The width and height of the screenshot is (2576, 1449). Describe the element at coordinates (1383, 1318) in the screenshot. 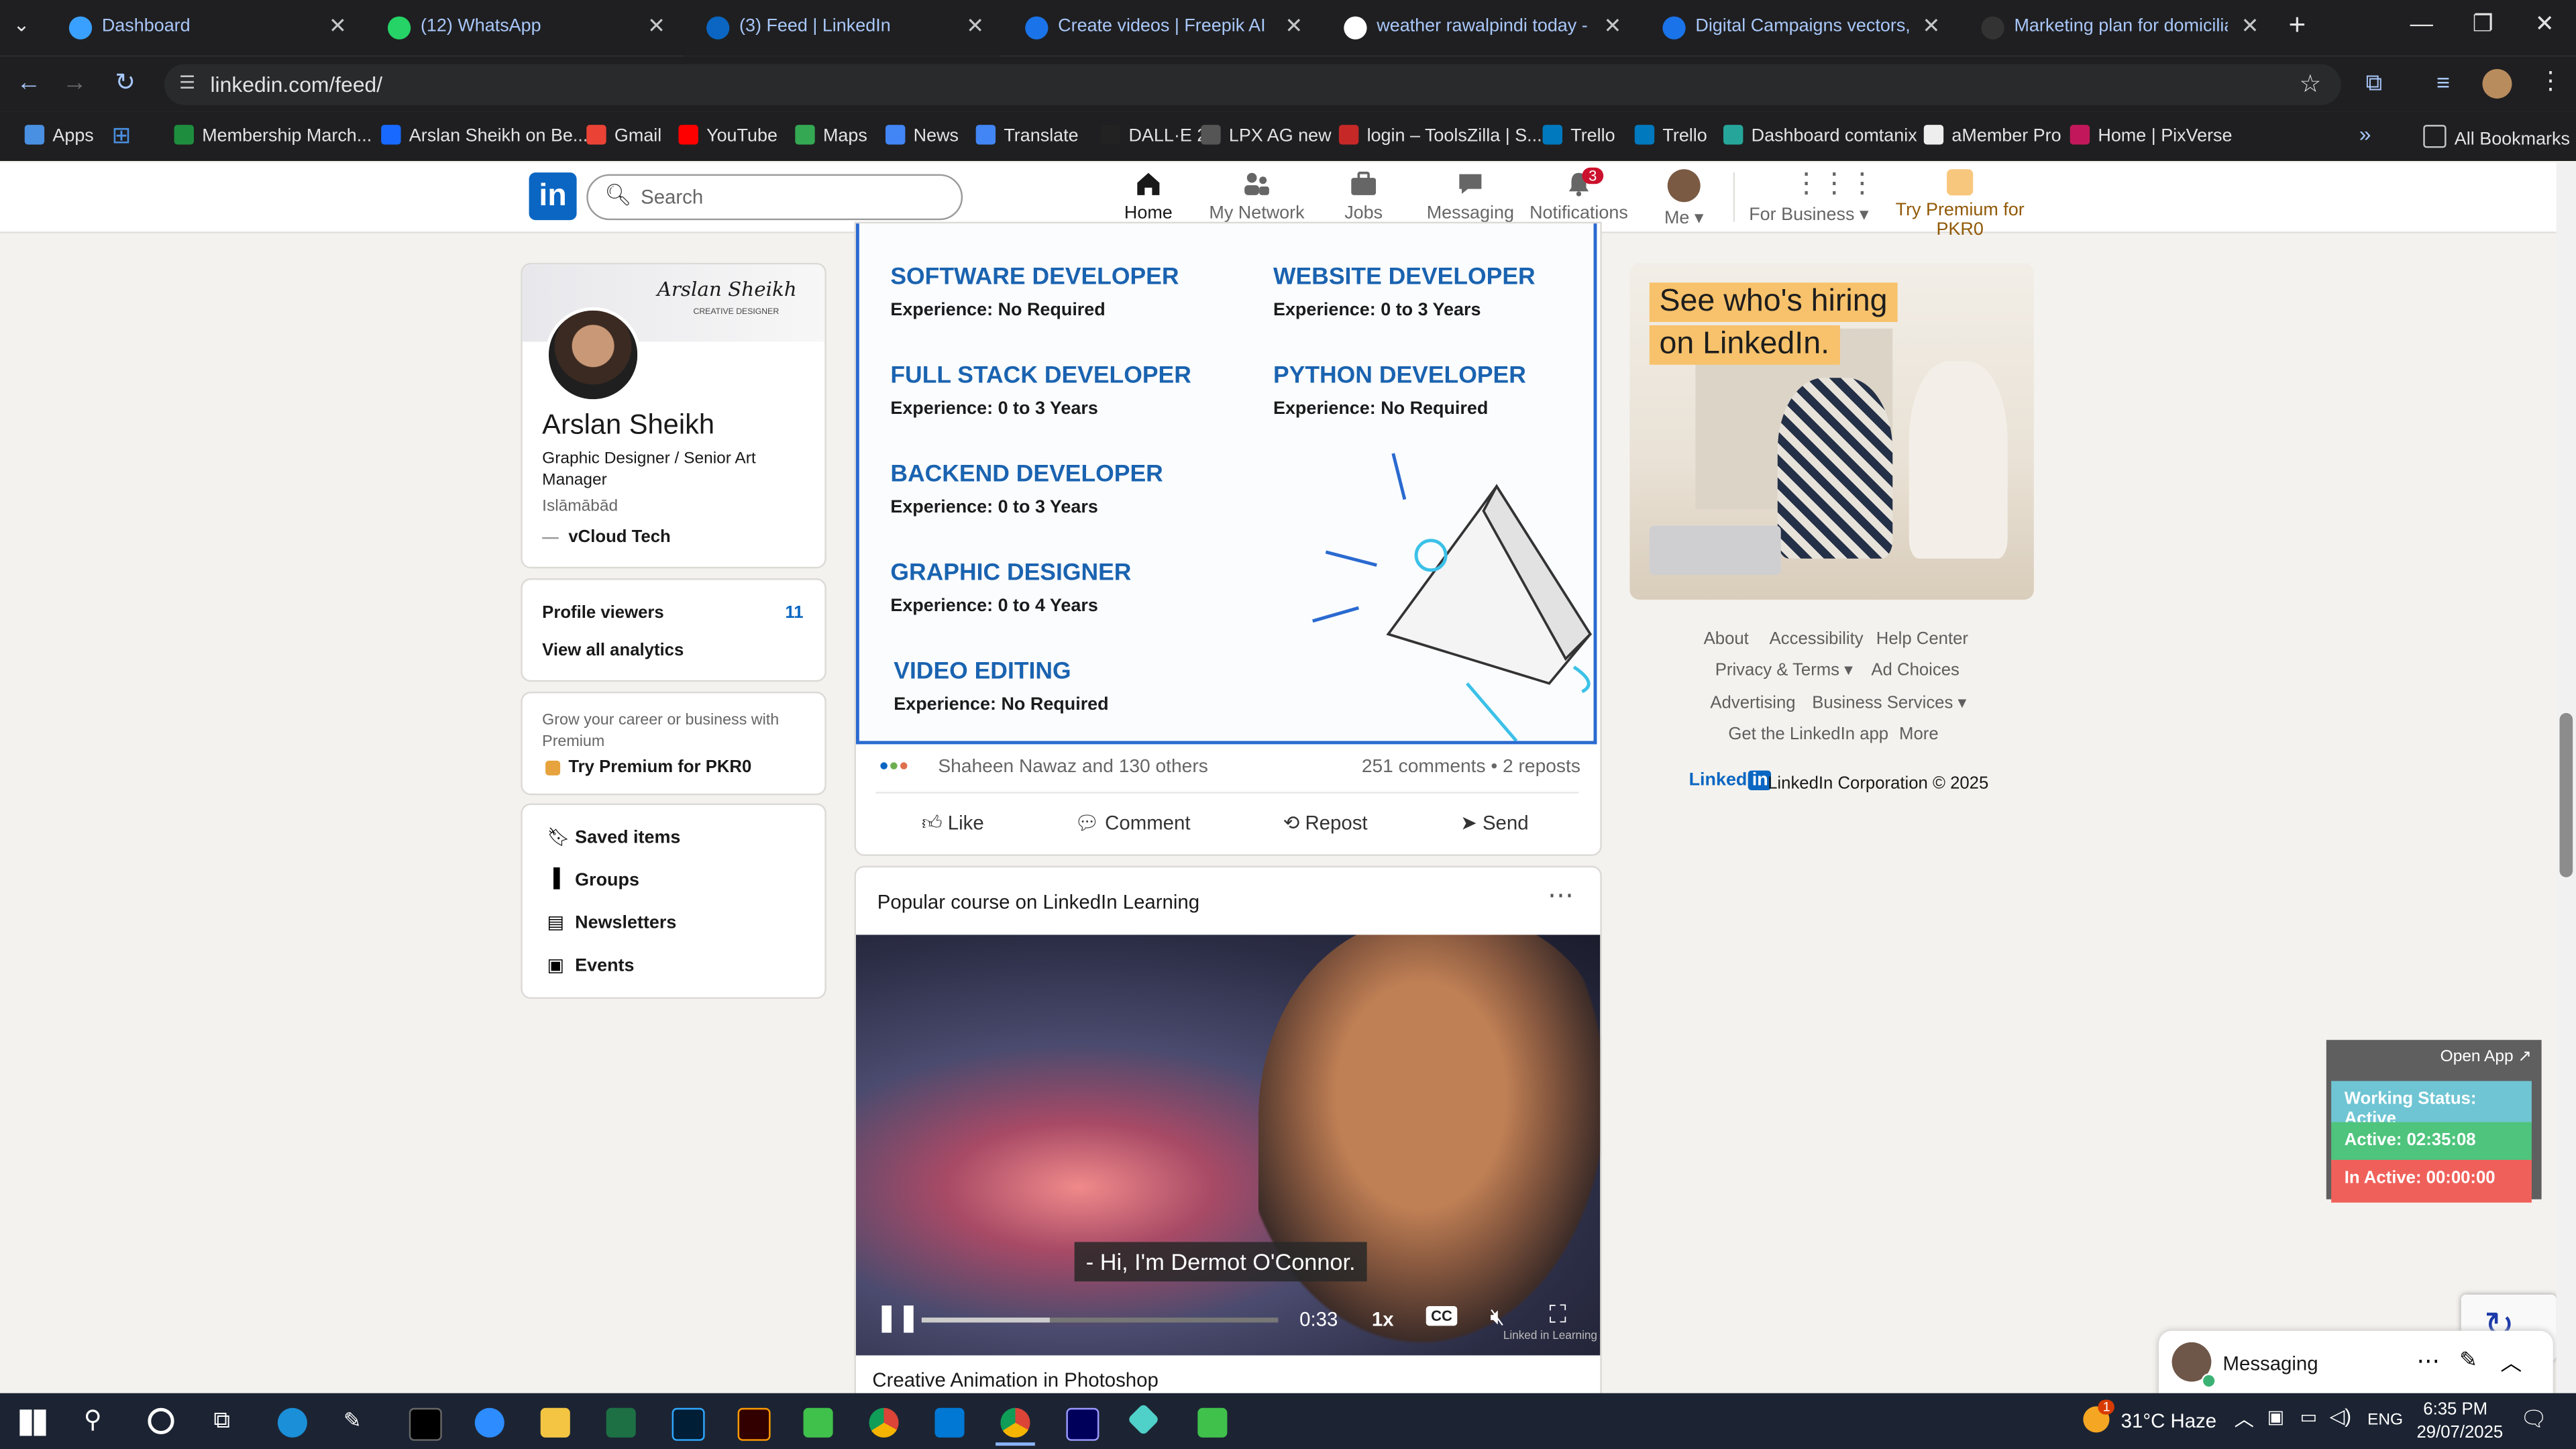

I see `speed-button: 1x` at that location.